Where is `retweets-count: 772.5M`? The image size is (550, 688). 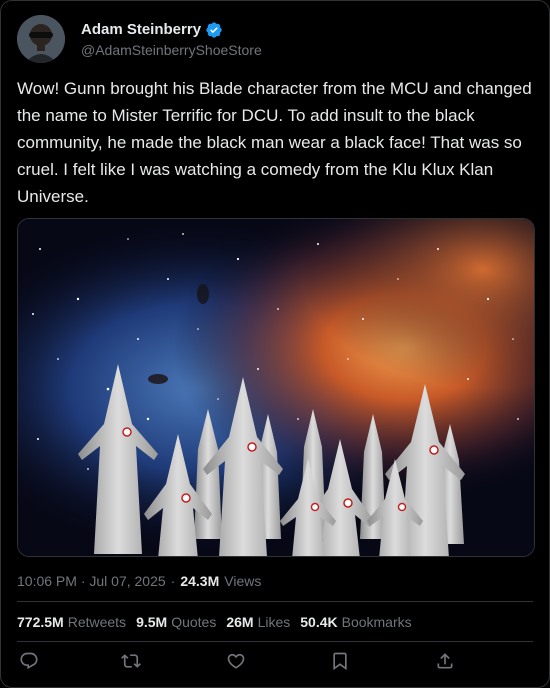
retweets-count: 772.5M is located at coordinates (40, 622).